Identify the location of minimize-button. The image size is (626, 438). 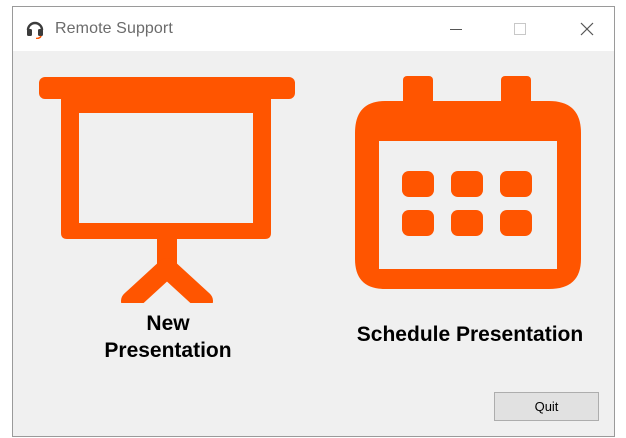
(456, 29).